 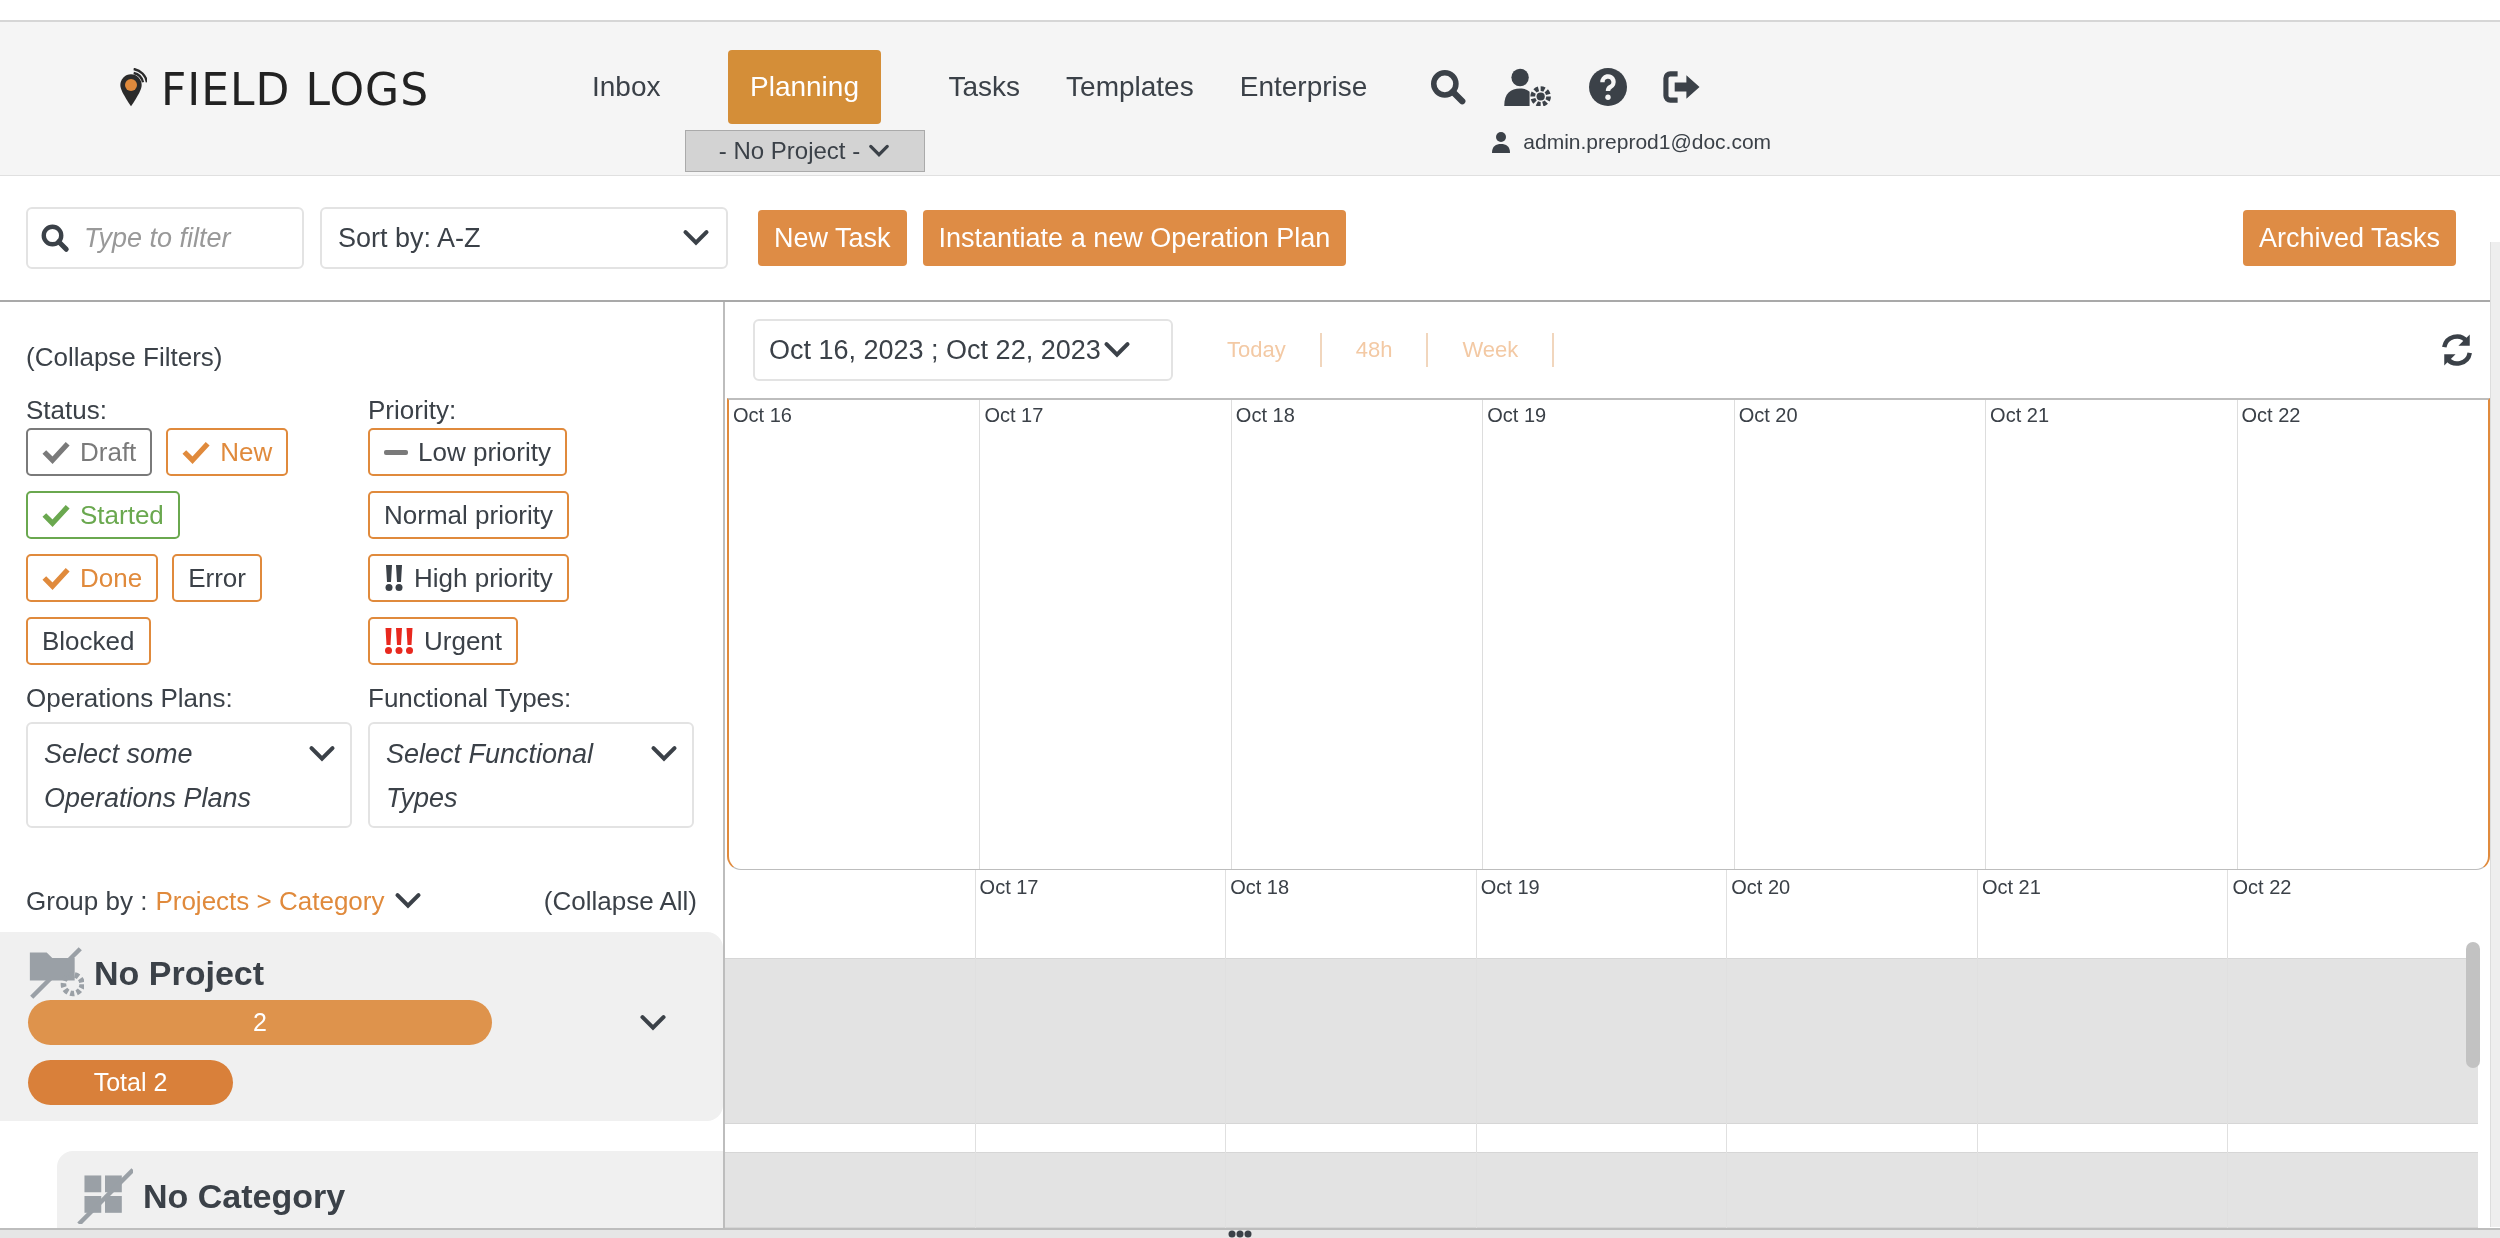 What do you see at coordinates (244, 1196) in the screenshot?
I see `category-name: No Category` at bounding box center [244, 1196].